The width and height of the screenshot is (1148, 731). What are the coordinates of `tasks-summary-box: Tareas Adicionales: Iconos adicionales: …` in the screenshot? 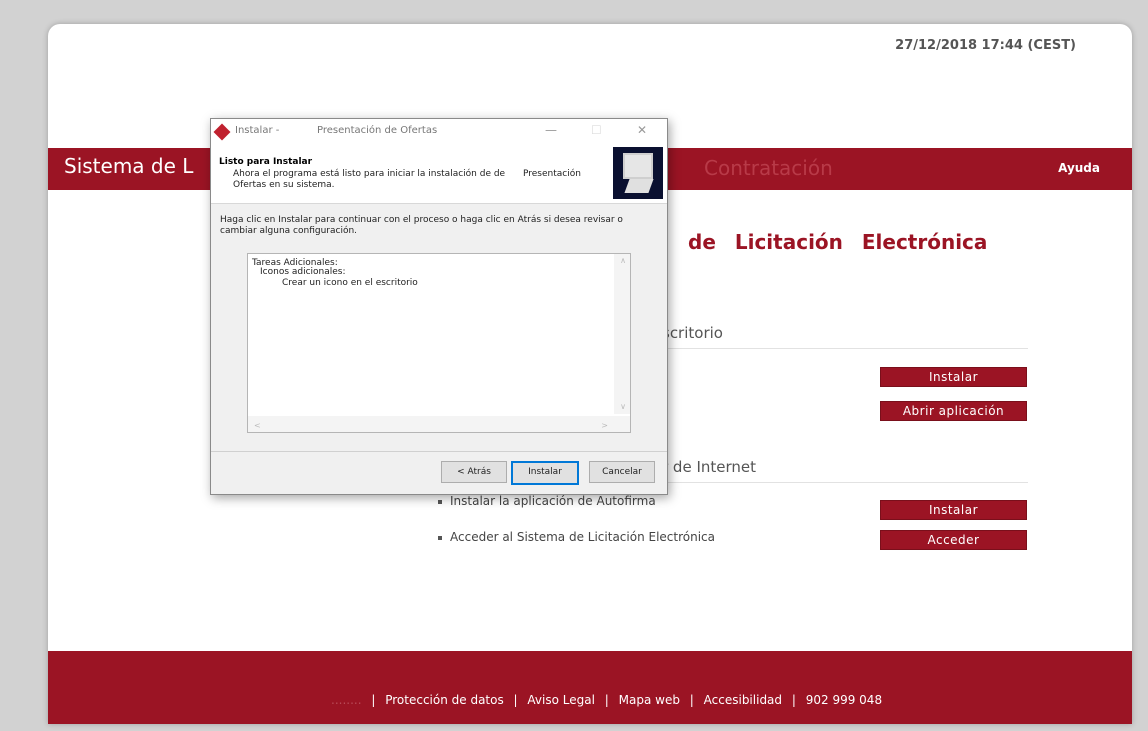 It's located at (439, 343).